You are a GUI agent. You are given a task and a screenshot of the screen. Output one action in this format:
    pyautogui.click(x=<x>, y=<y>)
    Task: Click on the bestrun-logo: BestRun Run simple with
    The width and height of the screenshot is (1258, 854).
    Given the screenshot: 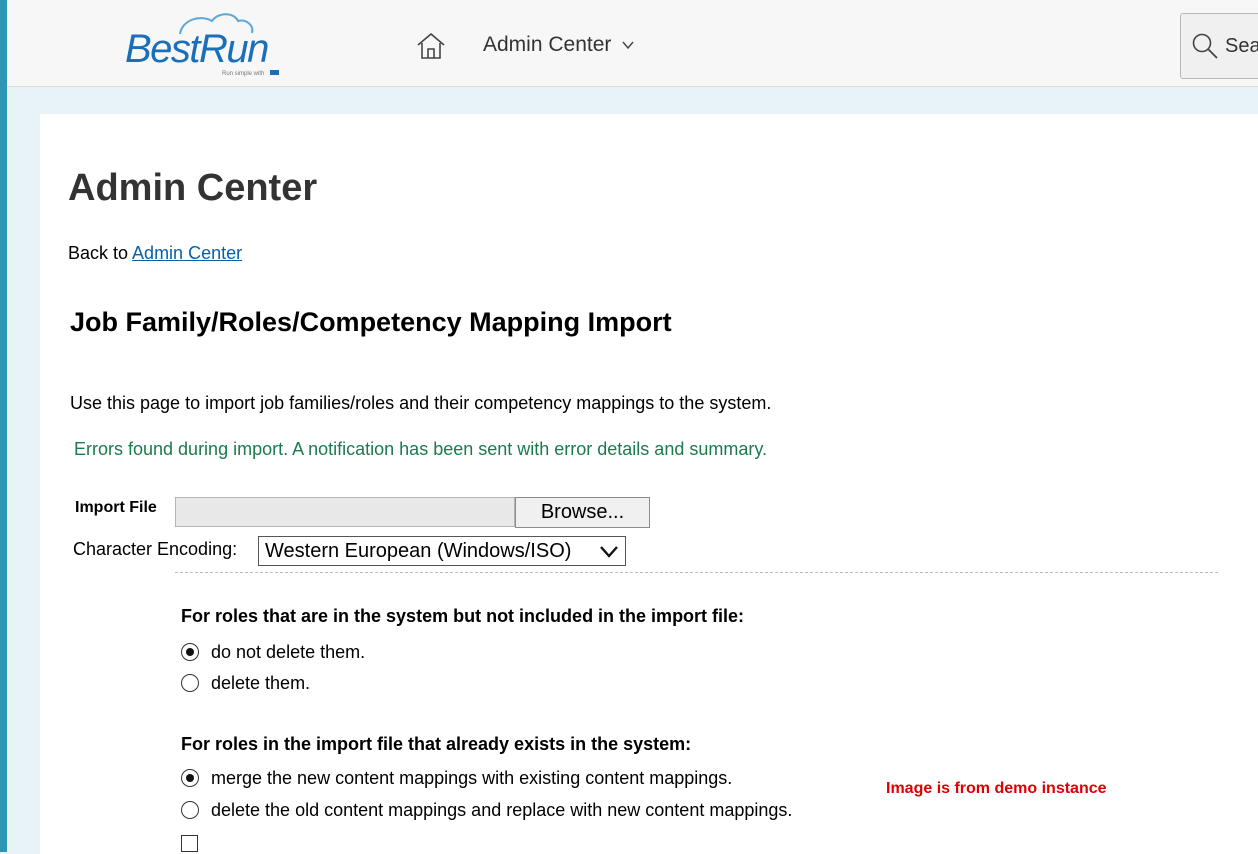 What is the action you would take?
    pyautogui.click(x=209, y=46)
    